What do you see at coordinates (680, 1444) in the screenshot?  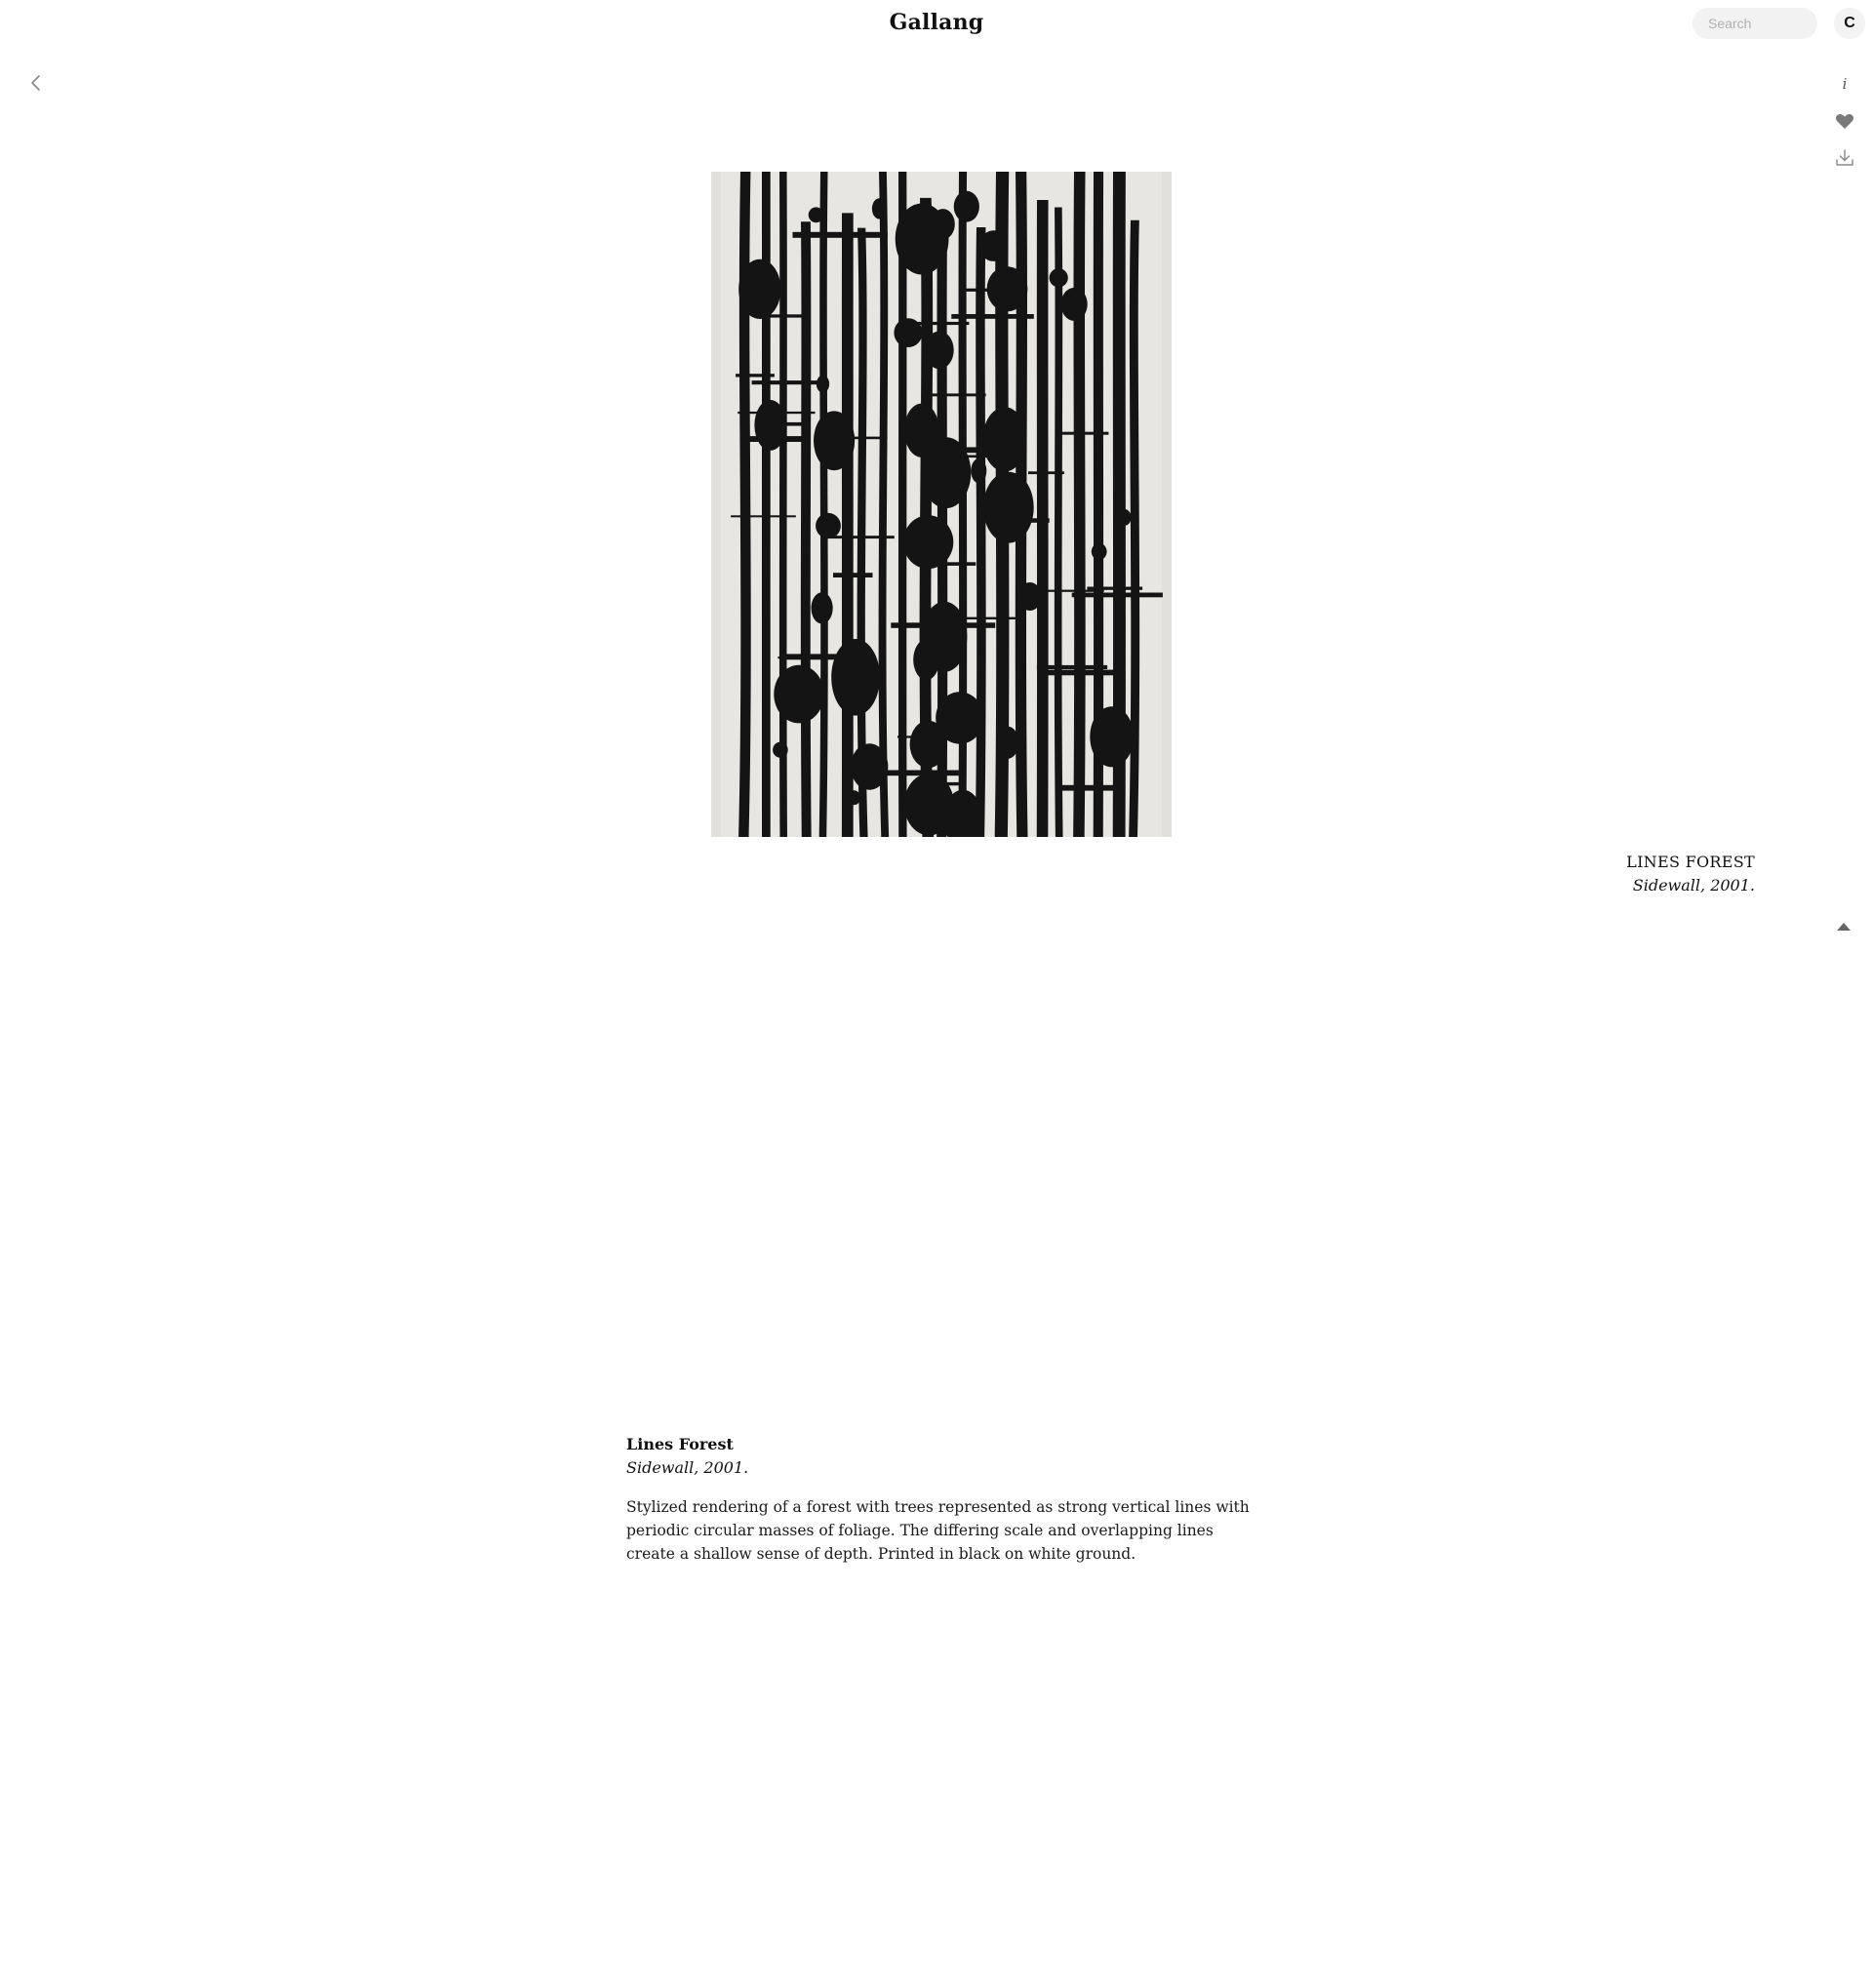 I see `details-title: Lines Forest` at bounding box center [680, 1444].